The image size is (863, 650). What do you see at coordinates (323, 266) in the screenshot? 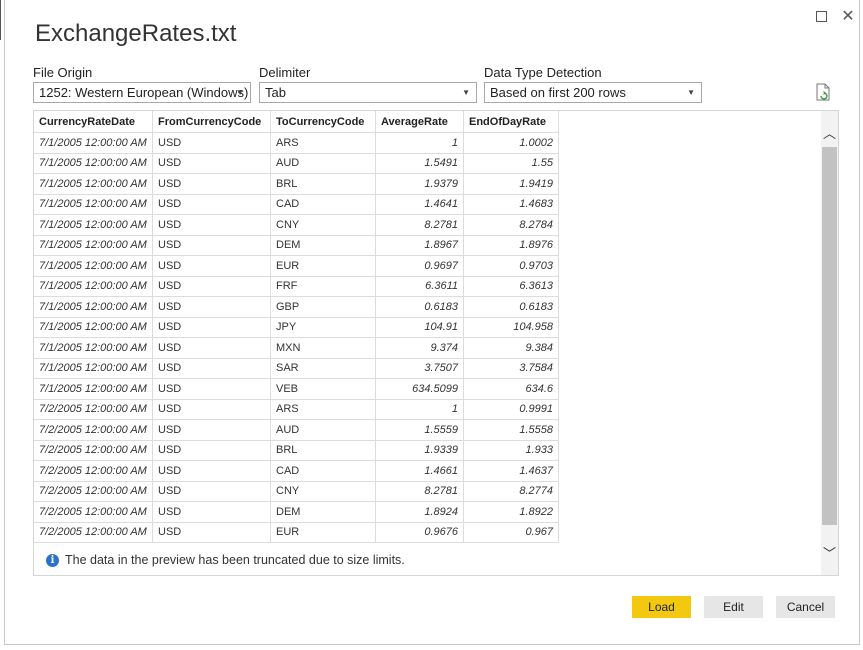
I see `table-cell: EUR` at bounding box center [323, 266].